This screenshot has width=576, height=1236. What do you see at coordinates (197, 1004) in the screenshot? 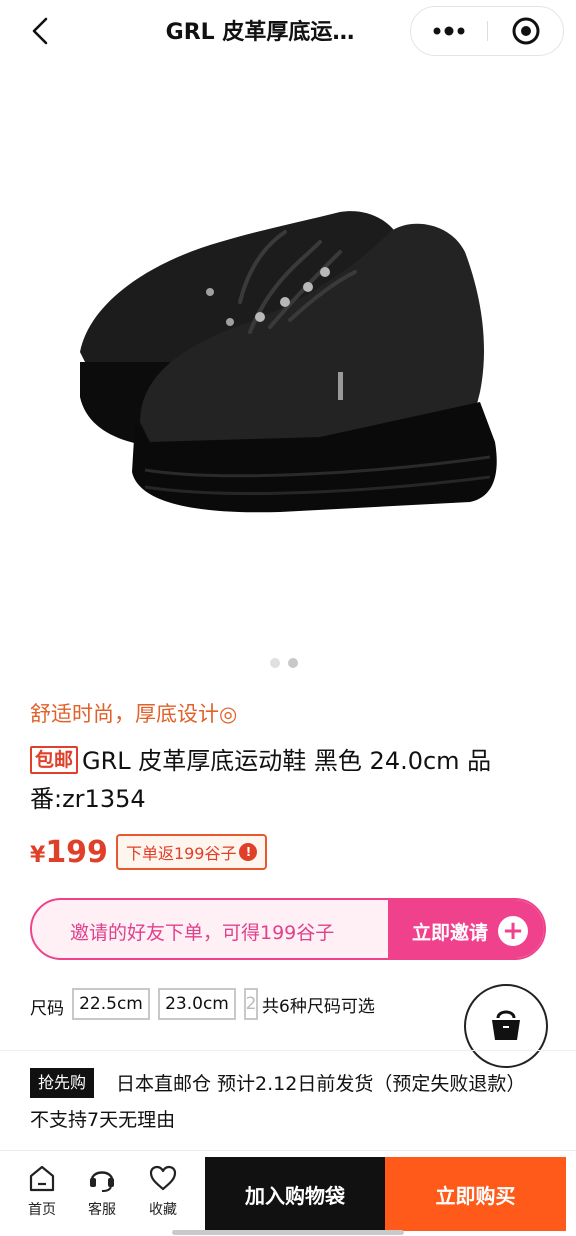
I see `size-option: 23.0cm` at bounding box center [197, 1004].